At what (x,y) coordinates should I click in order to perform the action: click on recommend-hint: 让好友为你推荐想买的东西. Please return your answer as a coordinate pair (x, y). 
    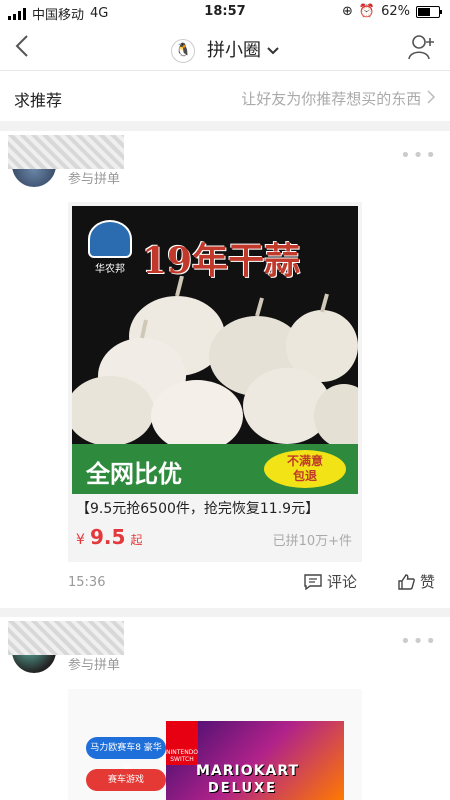
    Looking at the image, I should click on (338, 98).